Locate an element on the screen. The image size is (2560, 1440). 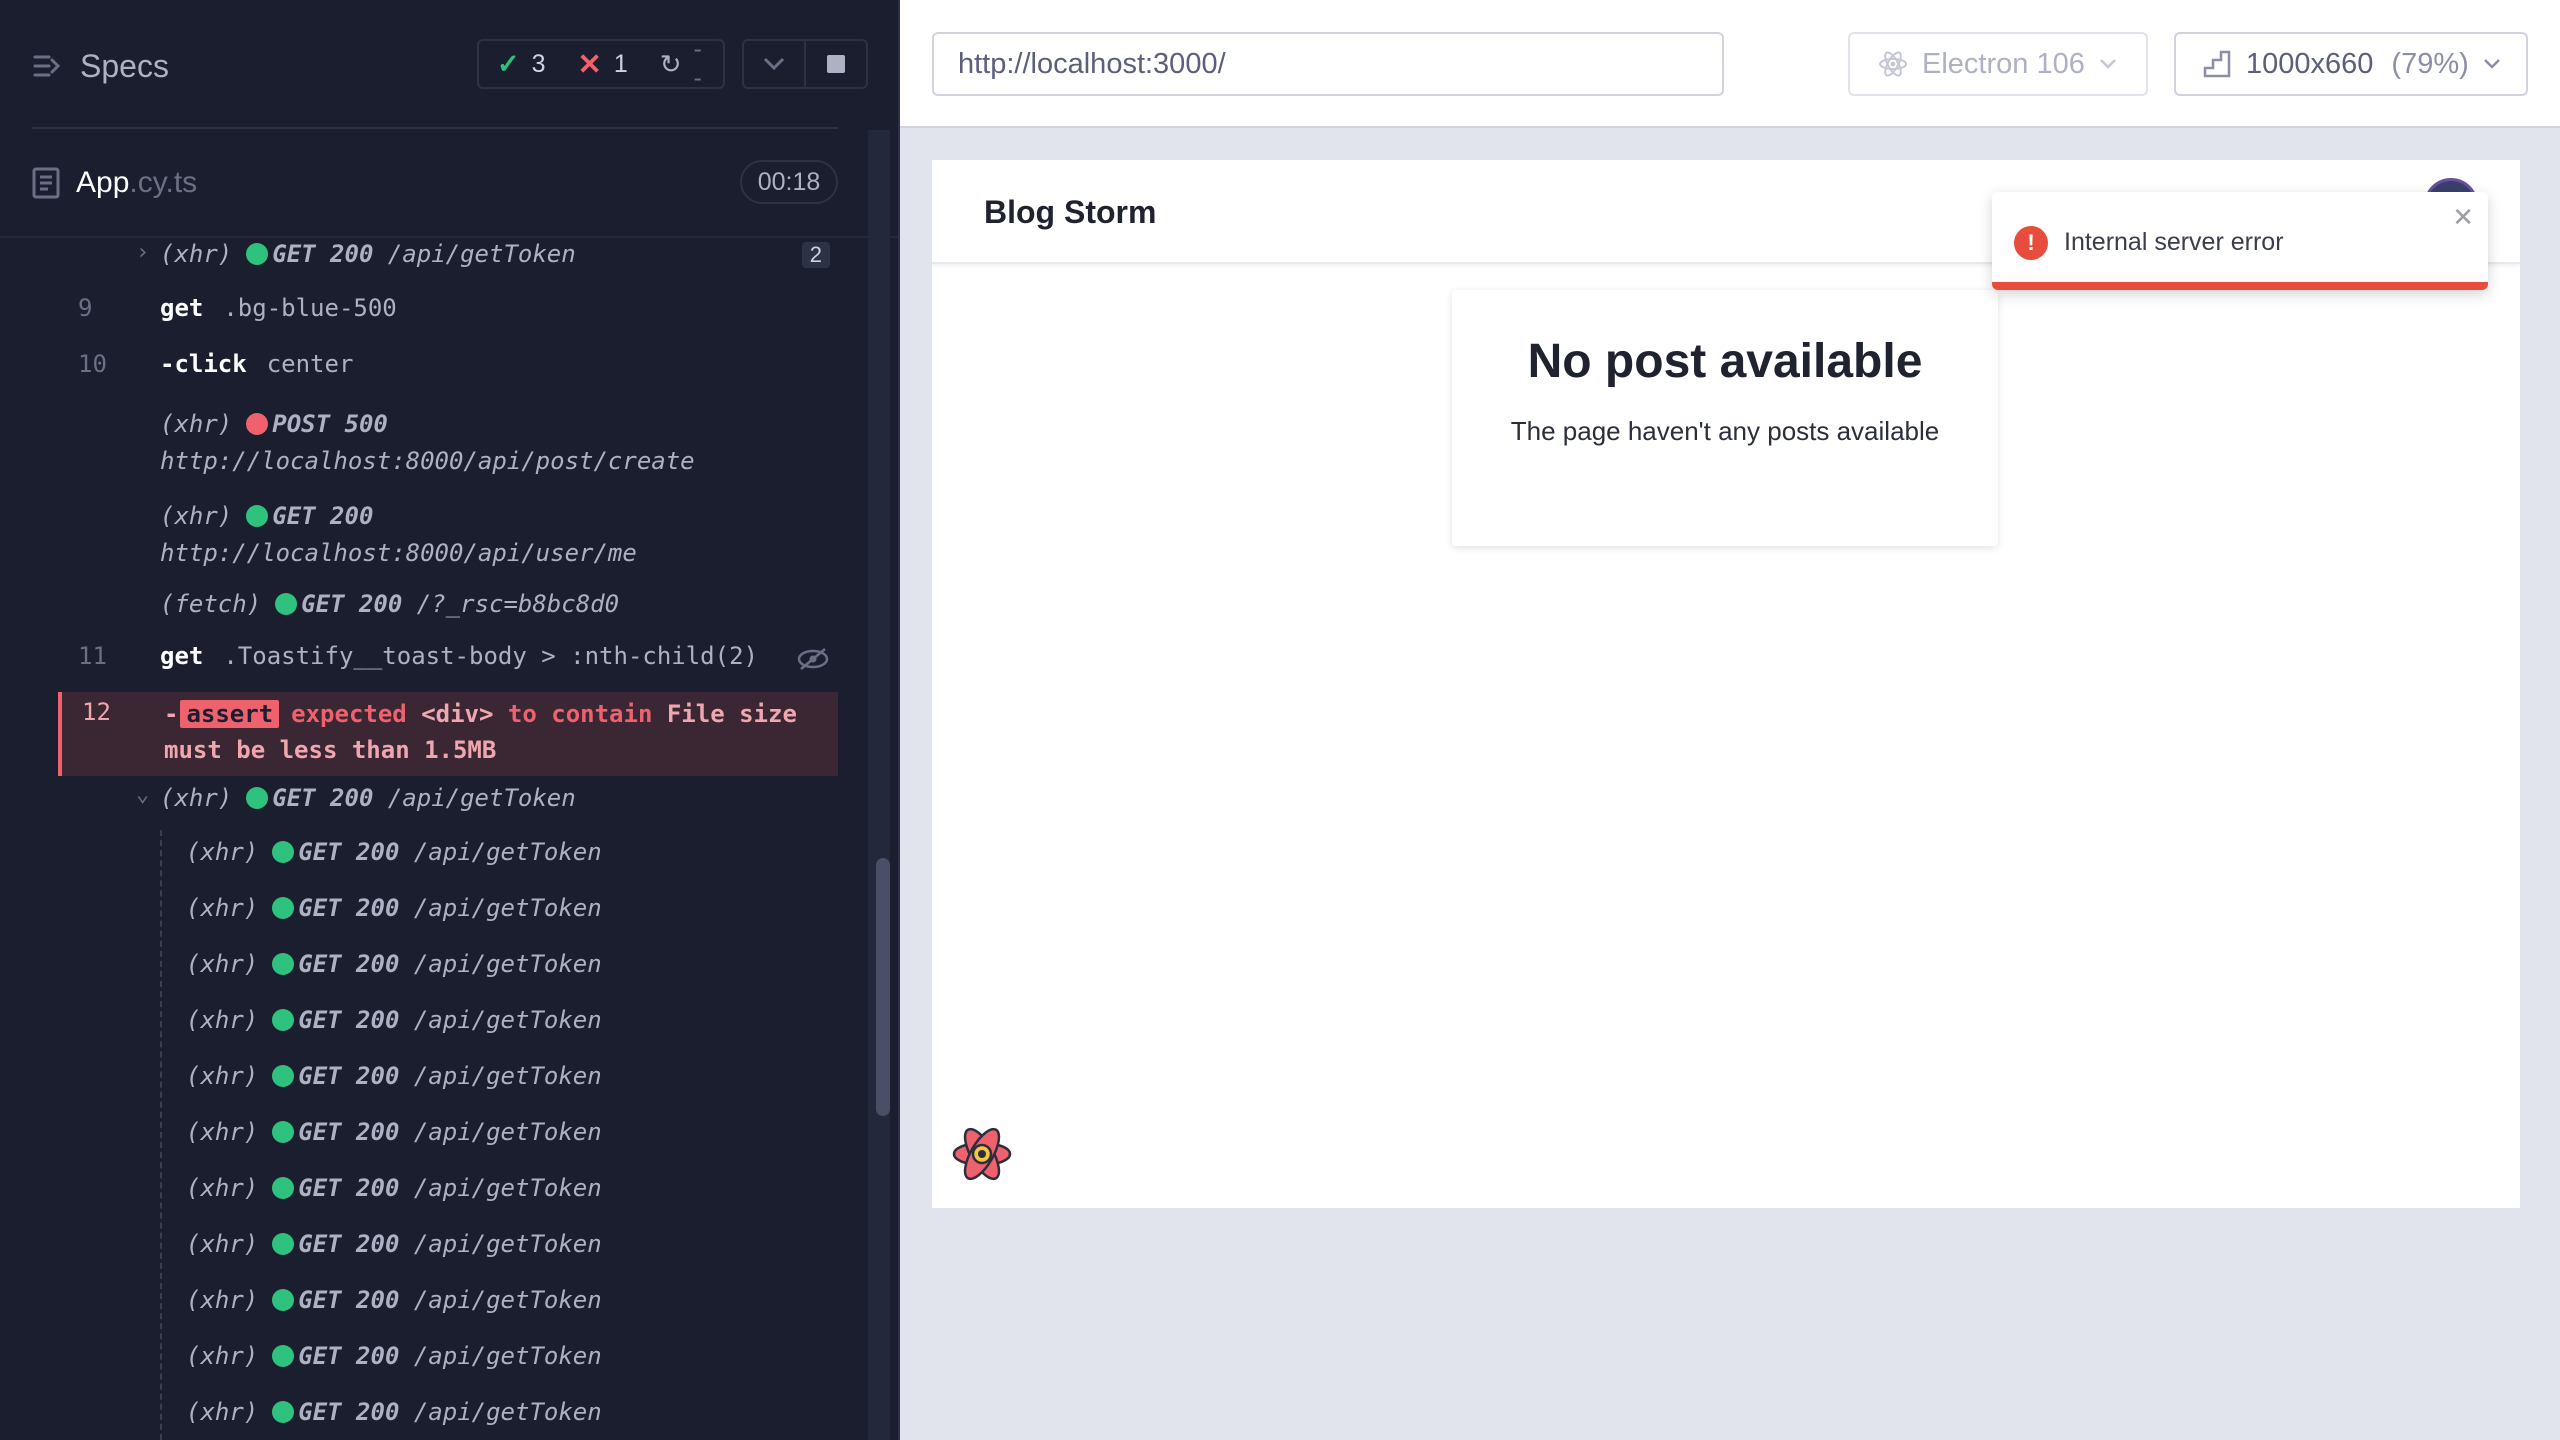
stop-icon is located at coordinates (836, 64).